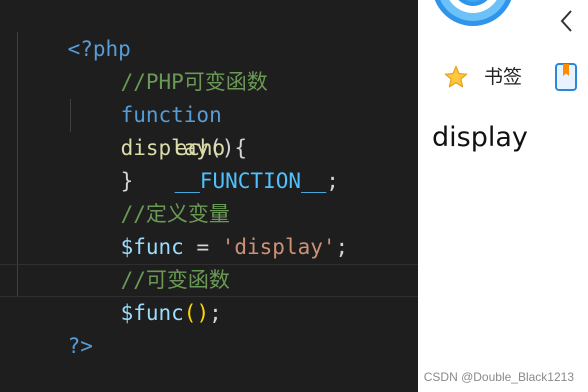  I want to click on code-line-5: }, so click(102, 162).